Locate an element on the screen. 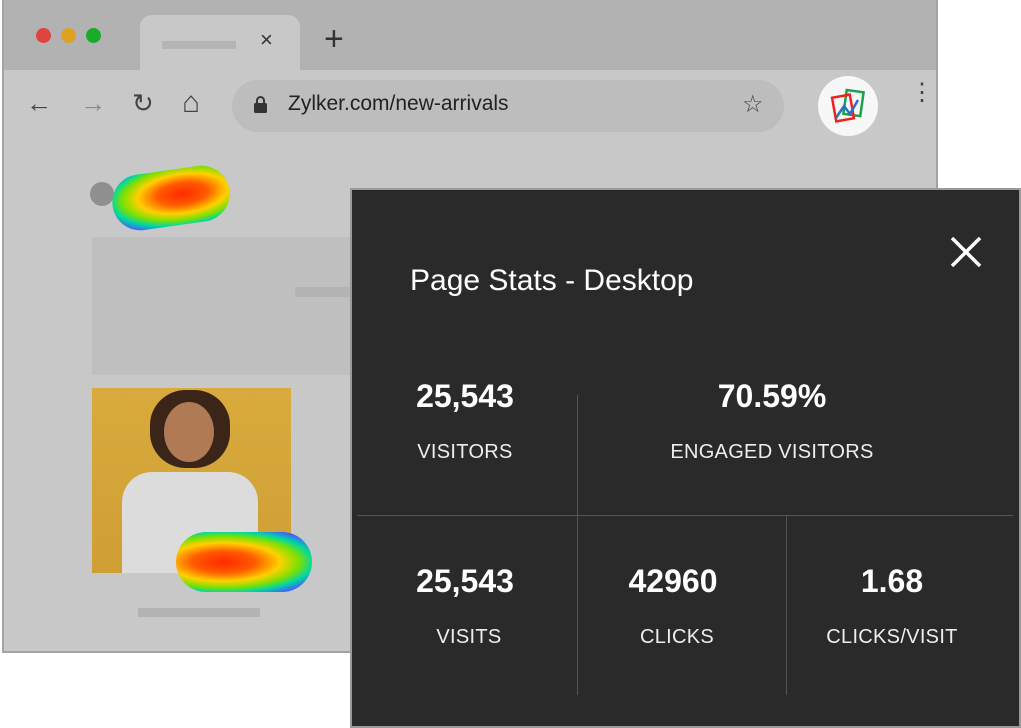 This screenshot has width=1021, height=728. bookmark-star-icon: ☆ is located at coordinates (753, 104).